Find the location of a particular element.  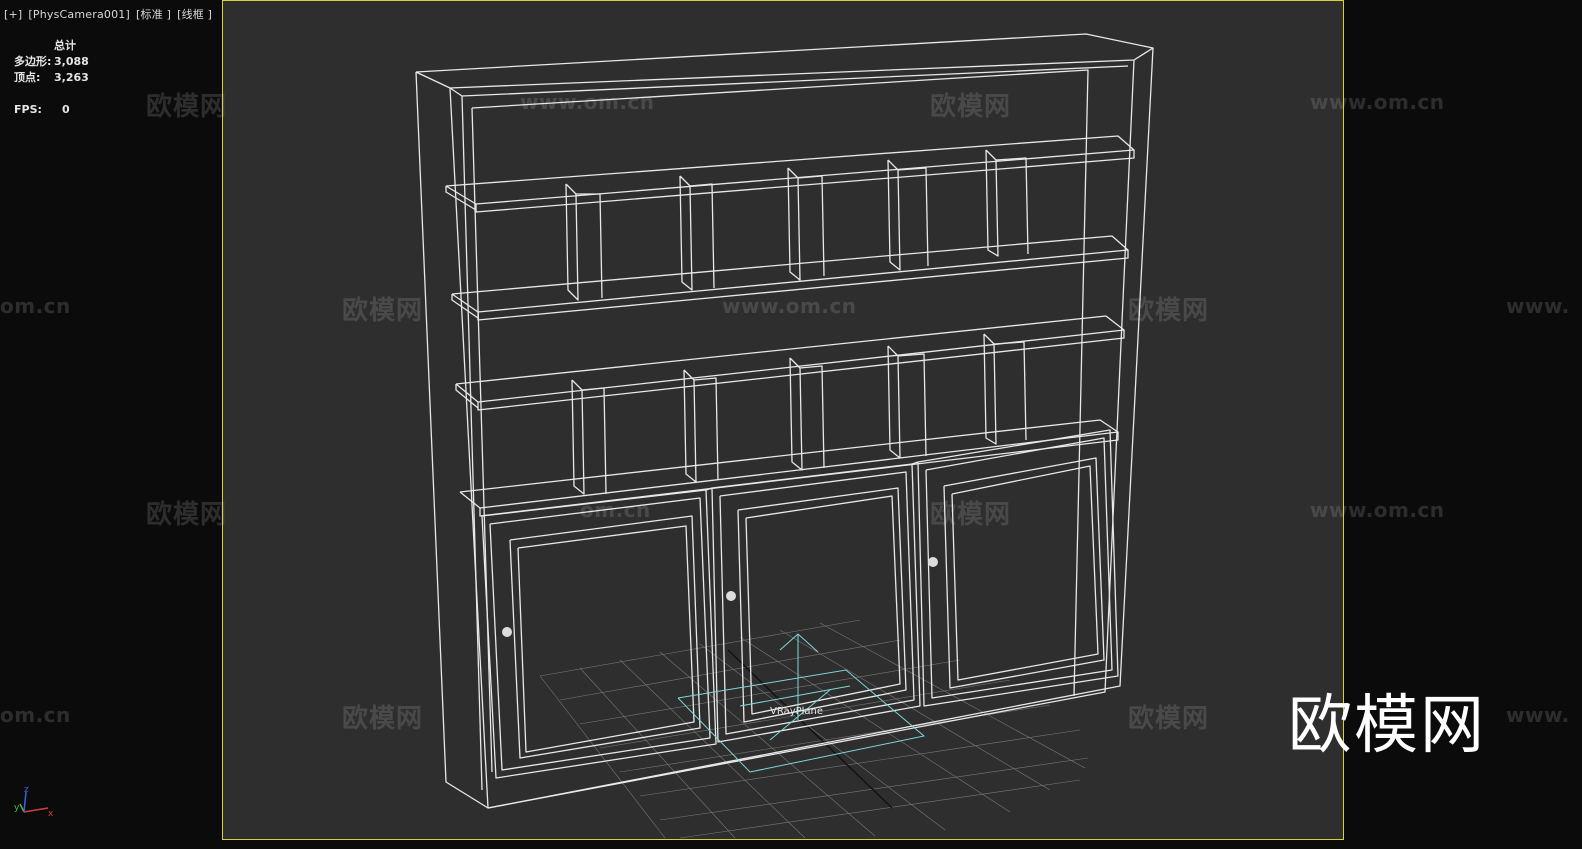

floor-grid is located at coordinates (814, 729).